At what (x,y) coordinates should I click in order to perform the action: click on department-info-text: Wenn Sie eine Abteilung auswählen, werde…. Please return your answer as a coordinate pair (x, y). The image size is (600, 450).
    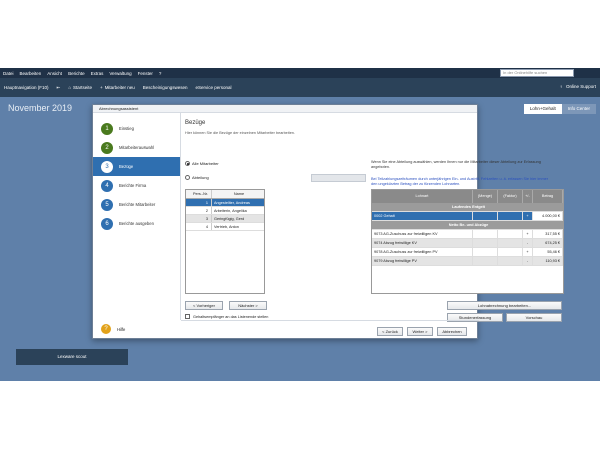
    Looking at the image, I should click on (456, 164).